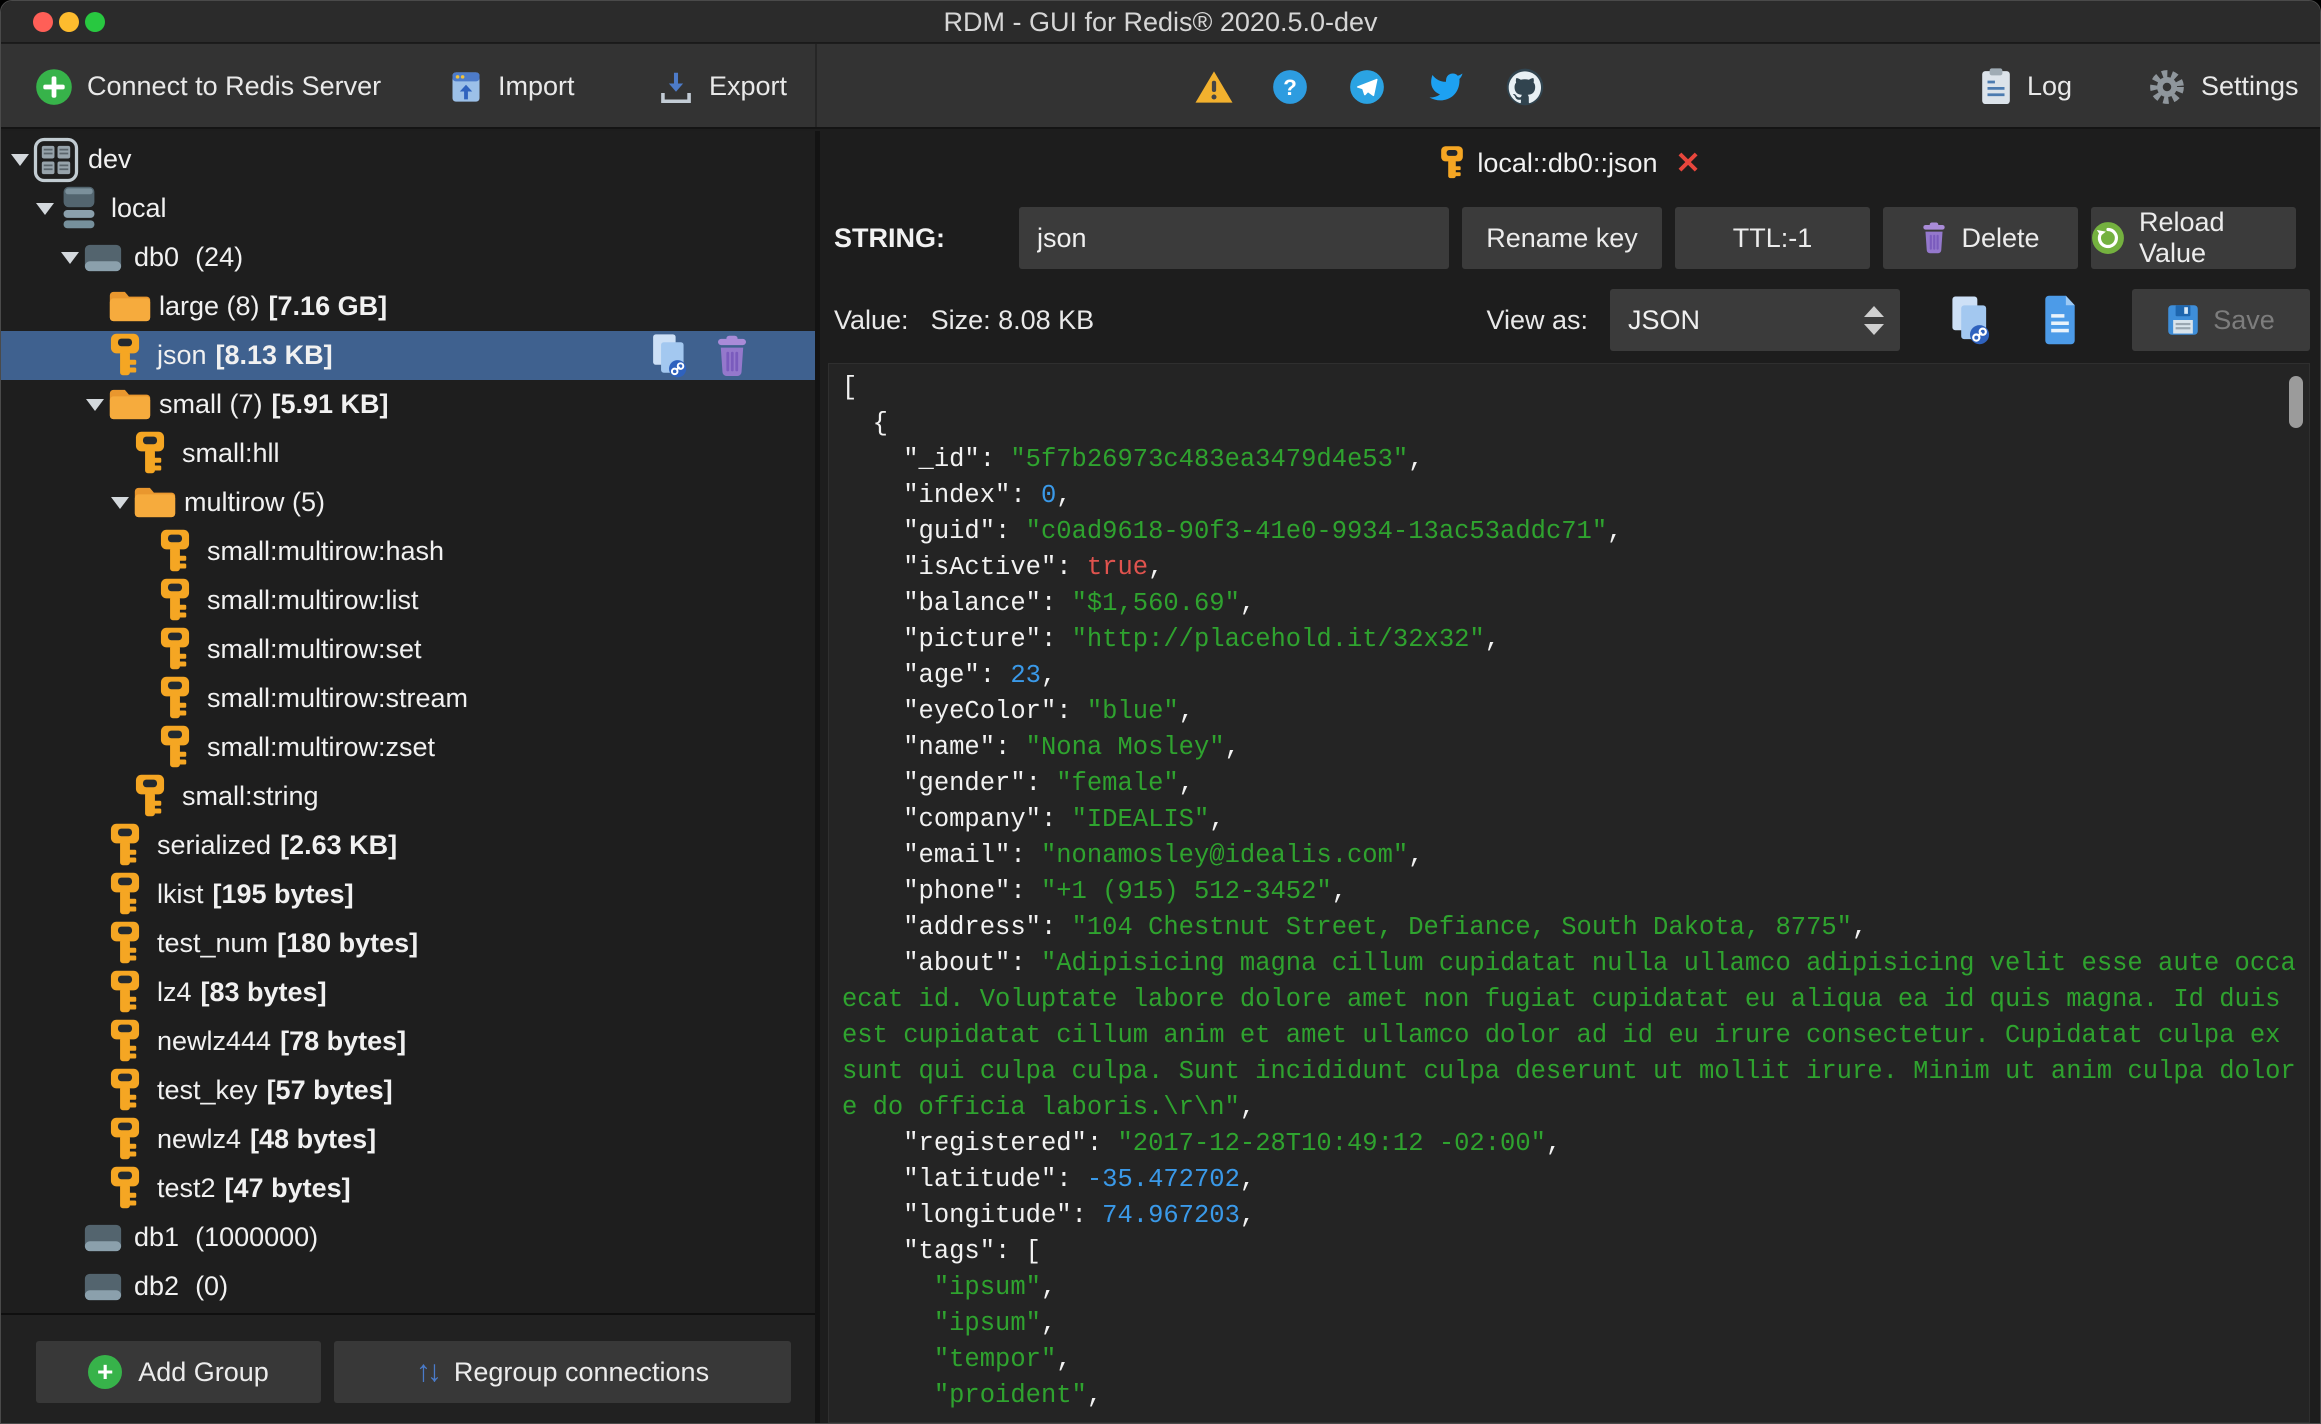  What do you see at coordinates (1290, 86) in the screenshot?
I see `help-button: ?` at bounding box center [1290, 86].